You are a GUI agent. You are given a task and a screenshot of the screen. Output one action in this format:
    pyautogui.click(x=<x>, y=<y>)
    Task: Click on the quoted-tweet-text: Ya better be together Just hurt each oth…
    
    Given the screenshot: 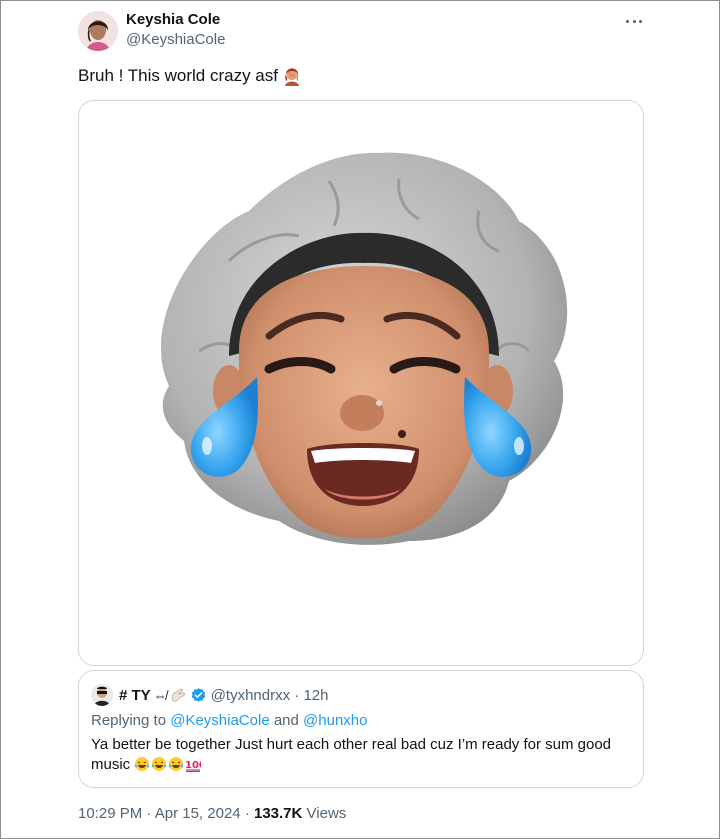 What is the action you would take?
    pyautogui.click(x=361, y=755)
    